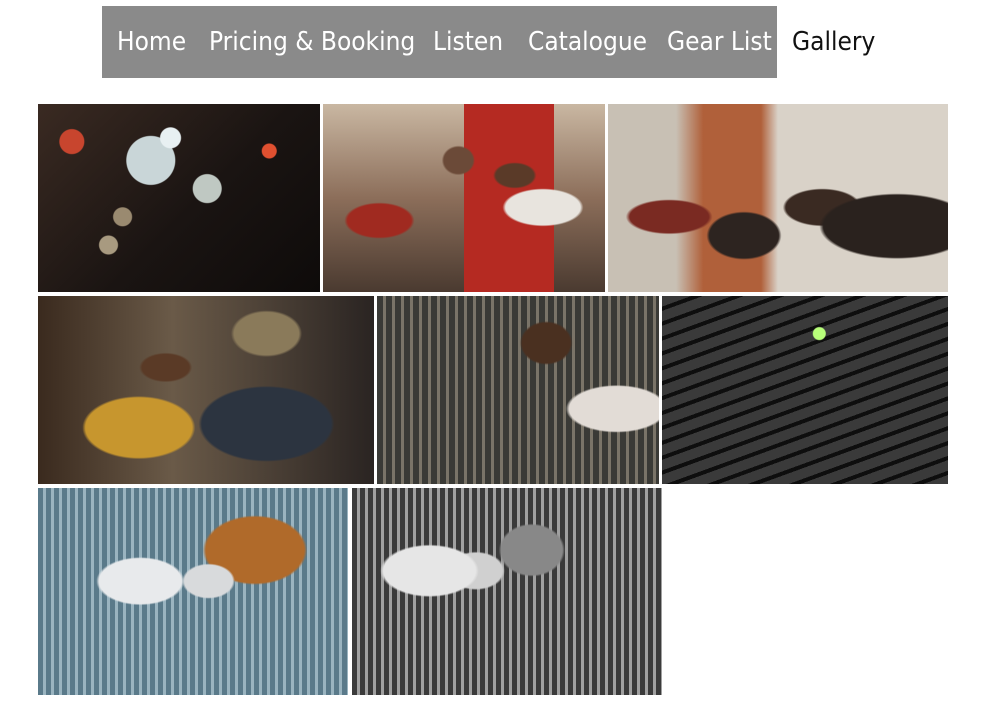  What do you see at coordinates (805, 390) in the screenshot?
I see `gallery-photo-patchbay` at bounding box center [805, 390].